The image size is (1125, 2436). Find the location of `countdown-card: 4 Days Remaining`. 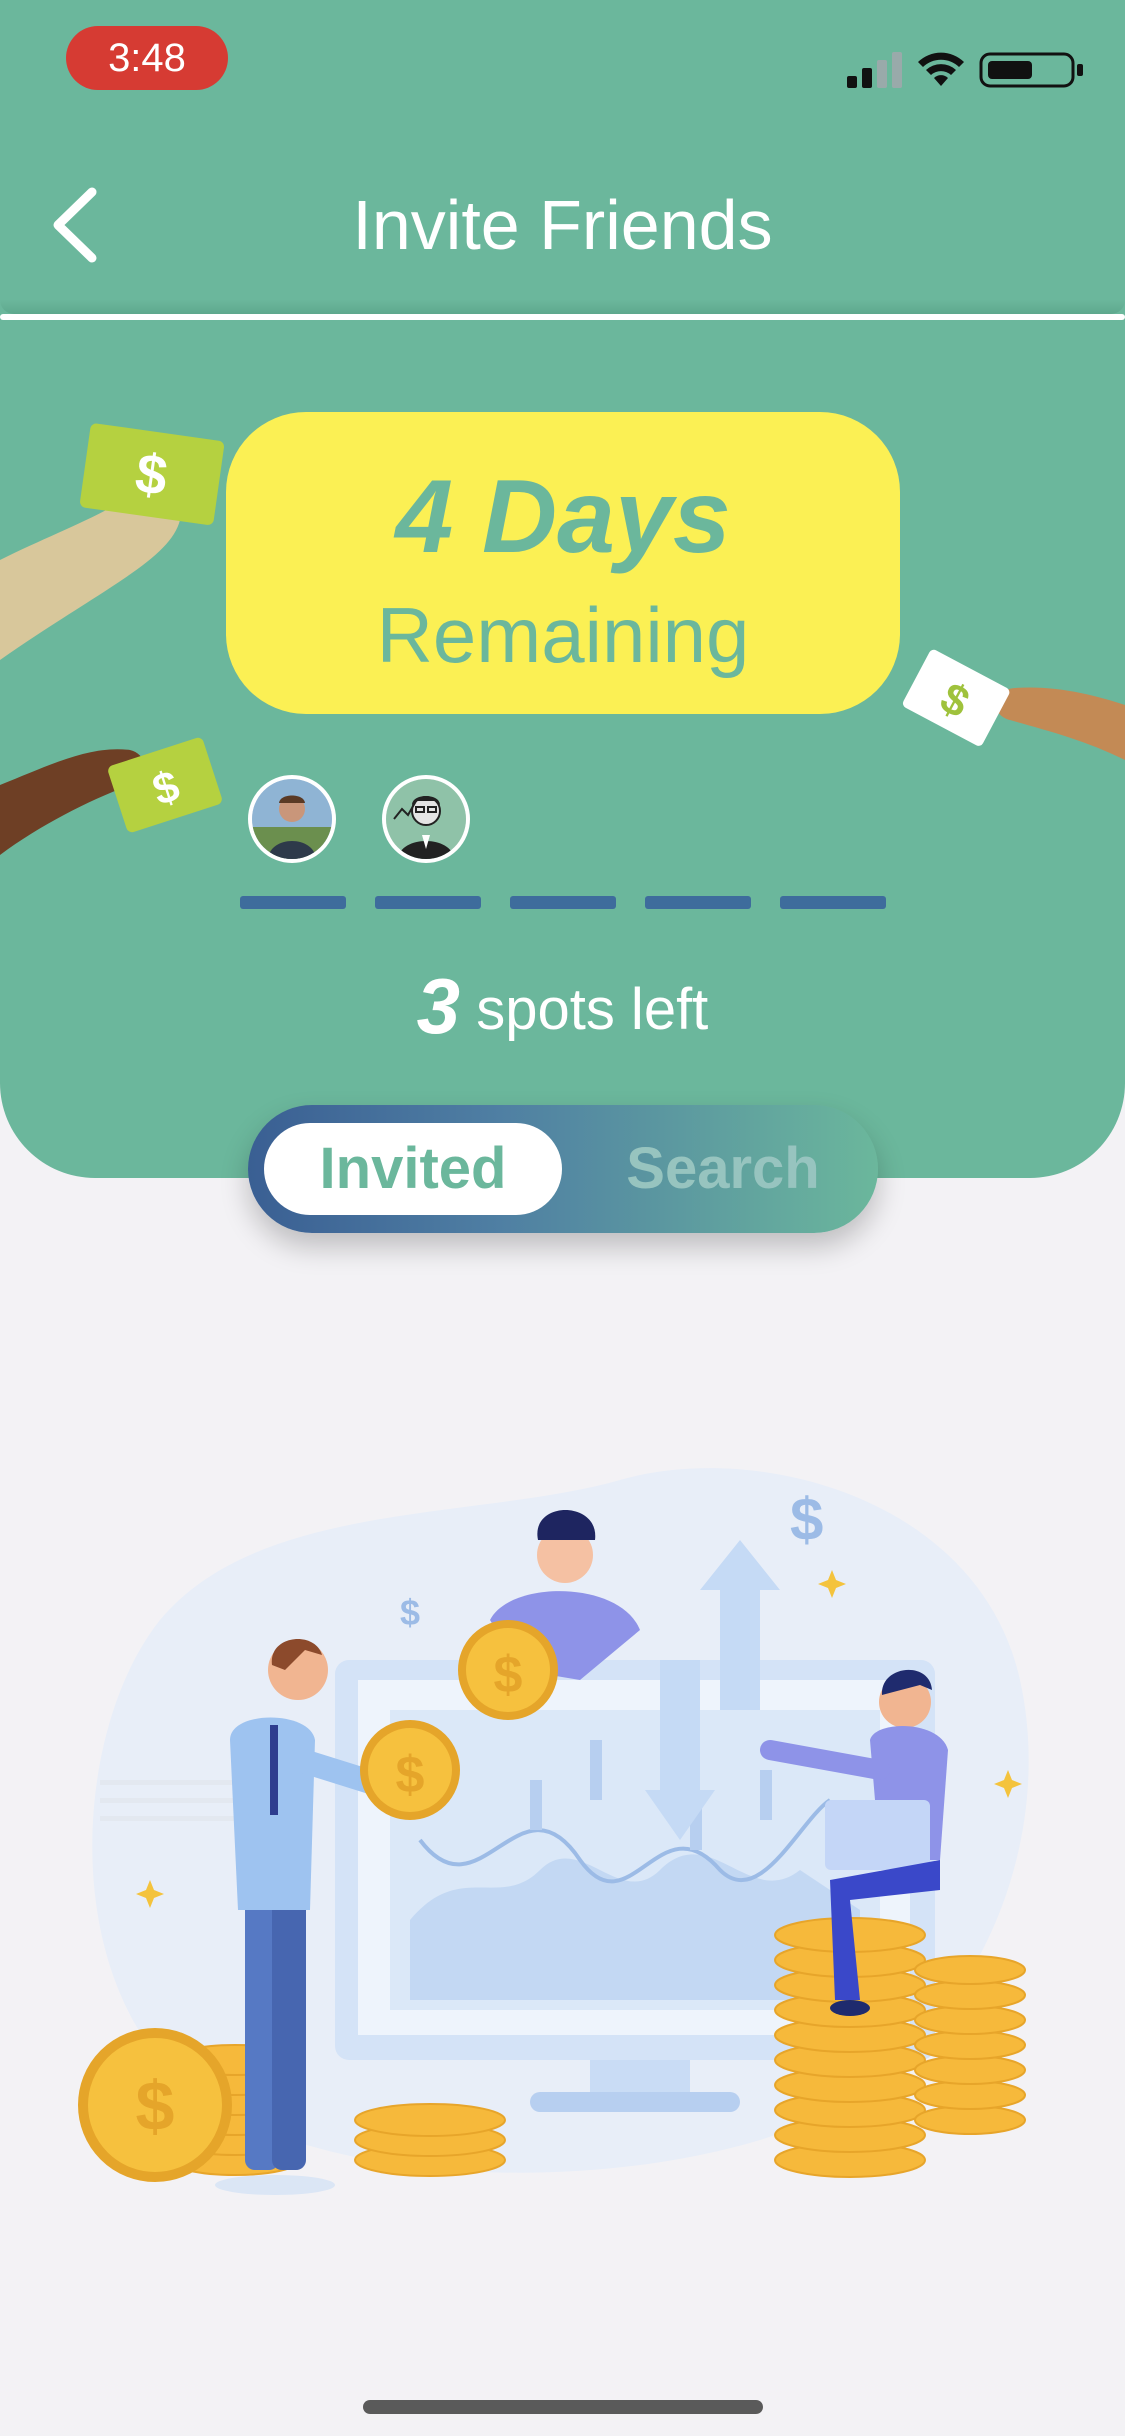

countdown-card: 4 Days Remaining is located at coordinates (563, 563).